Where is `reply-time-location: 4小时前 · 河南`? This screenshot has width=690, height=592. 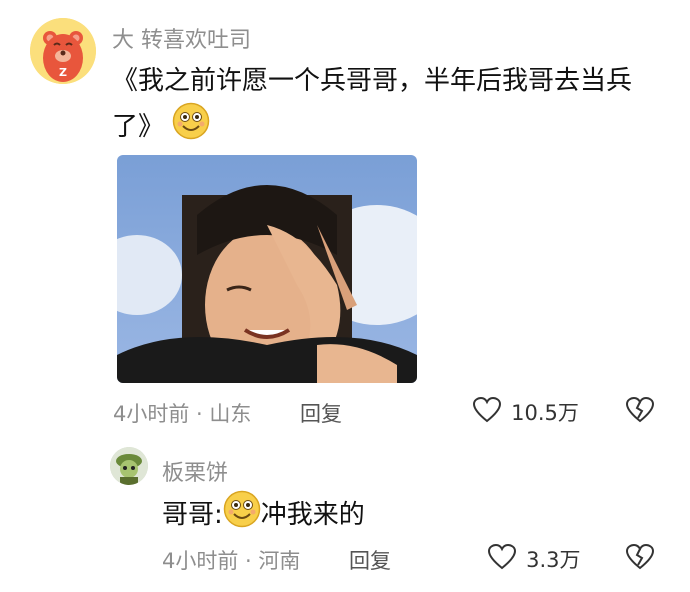 reply-time-location: 4小时前 · 河南 is located at coordinates (231, 561).